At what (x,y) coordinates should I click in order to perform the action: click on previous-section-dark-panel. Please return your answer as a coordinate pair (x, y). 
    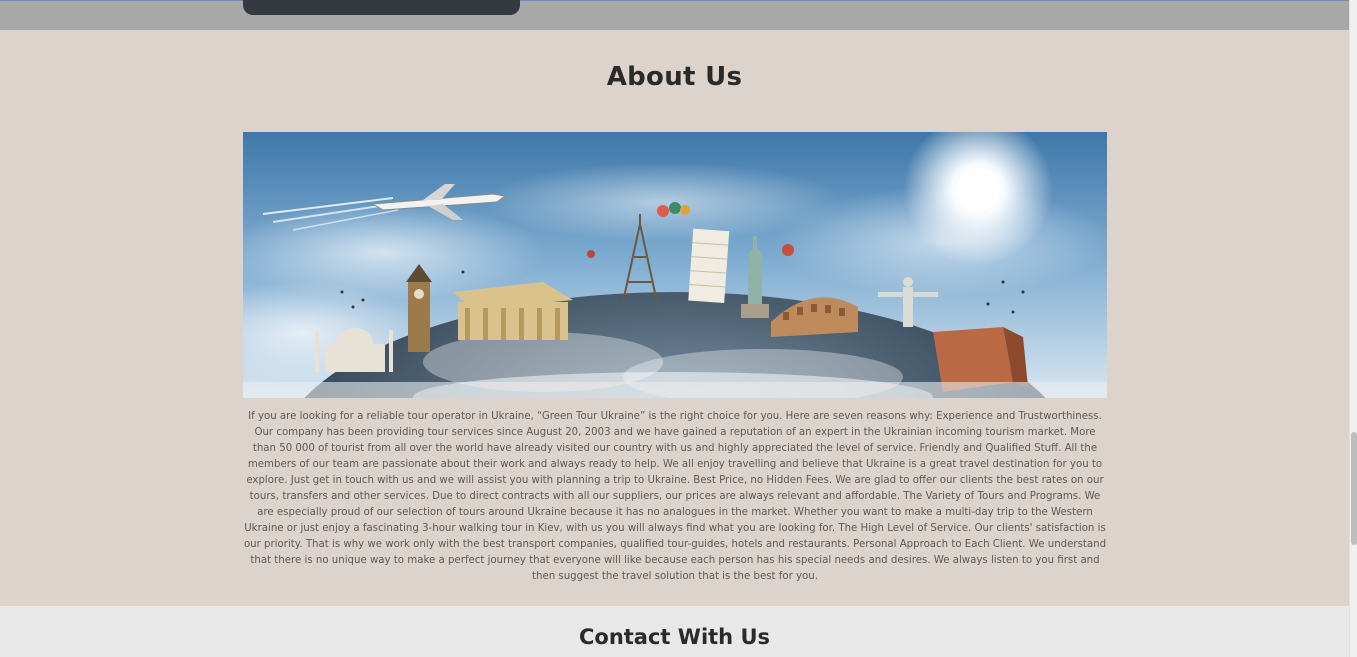
    Looking at the image, I should click on (381, 7).